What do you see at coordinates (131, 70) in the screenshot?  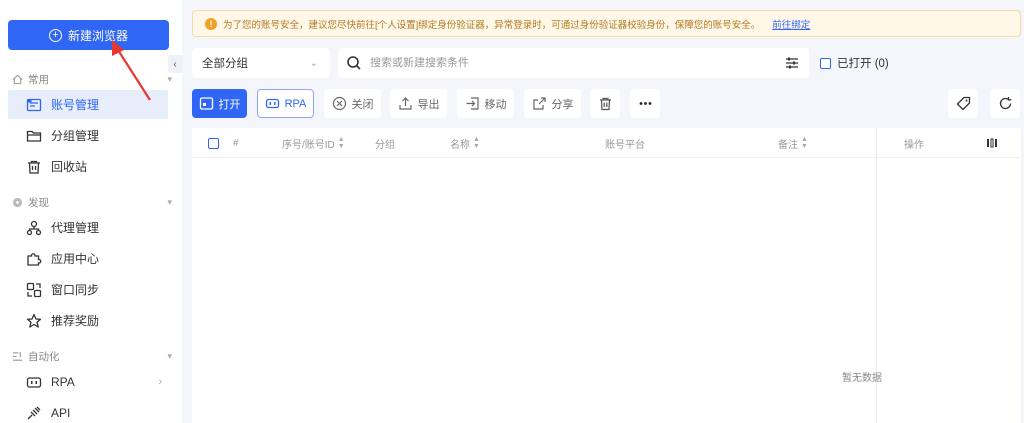 I see `annotation-arrow` at bounding box center [131, 70].